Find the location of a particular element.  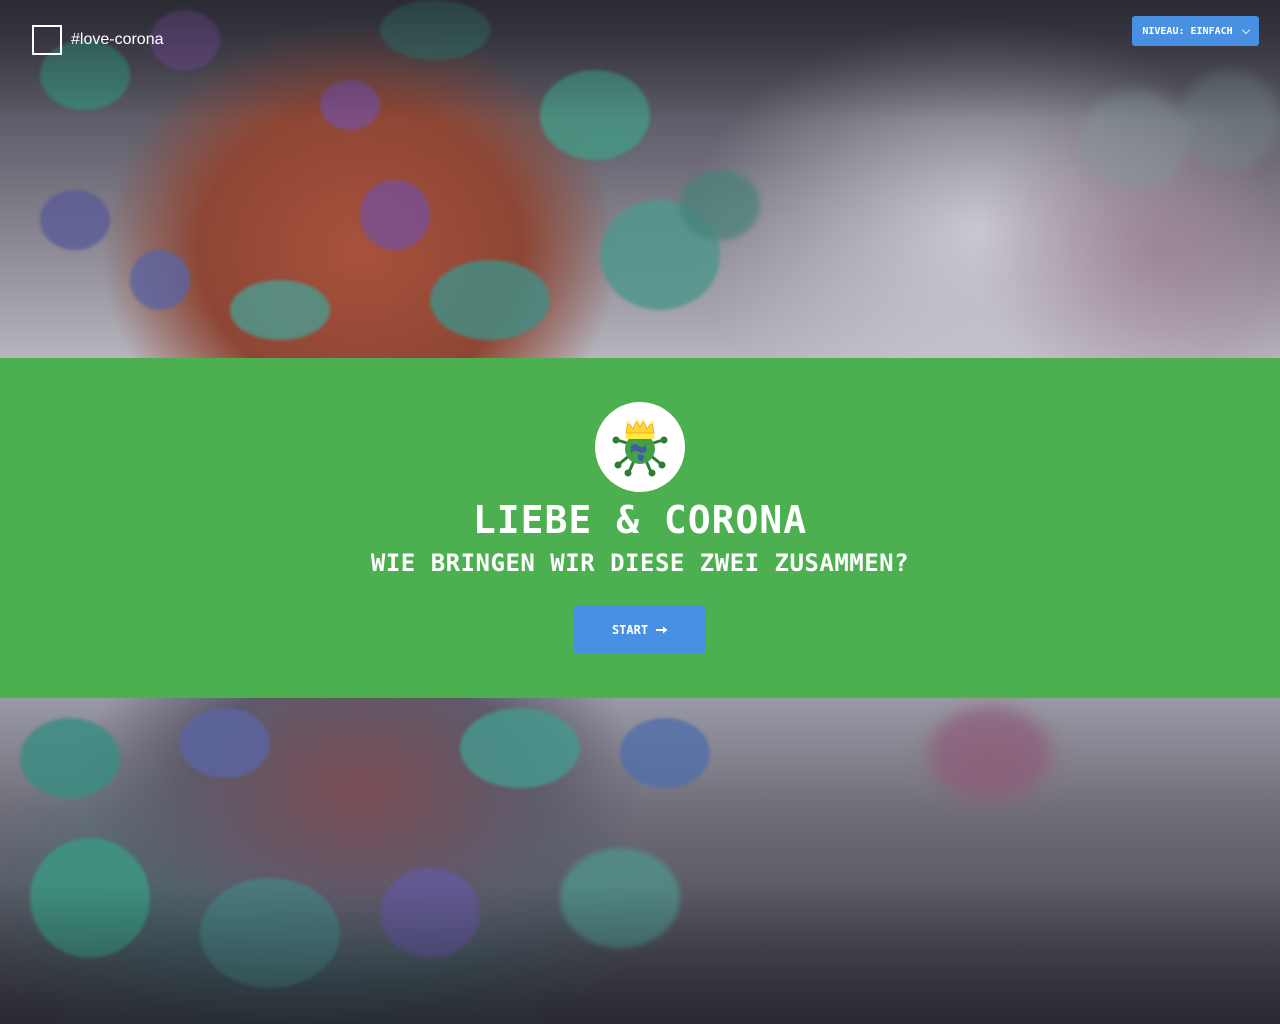

start-button: START is located at coordinates (640, 630).